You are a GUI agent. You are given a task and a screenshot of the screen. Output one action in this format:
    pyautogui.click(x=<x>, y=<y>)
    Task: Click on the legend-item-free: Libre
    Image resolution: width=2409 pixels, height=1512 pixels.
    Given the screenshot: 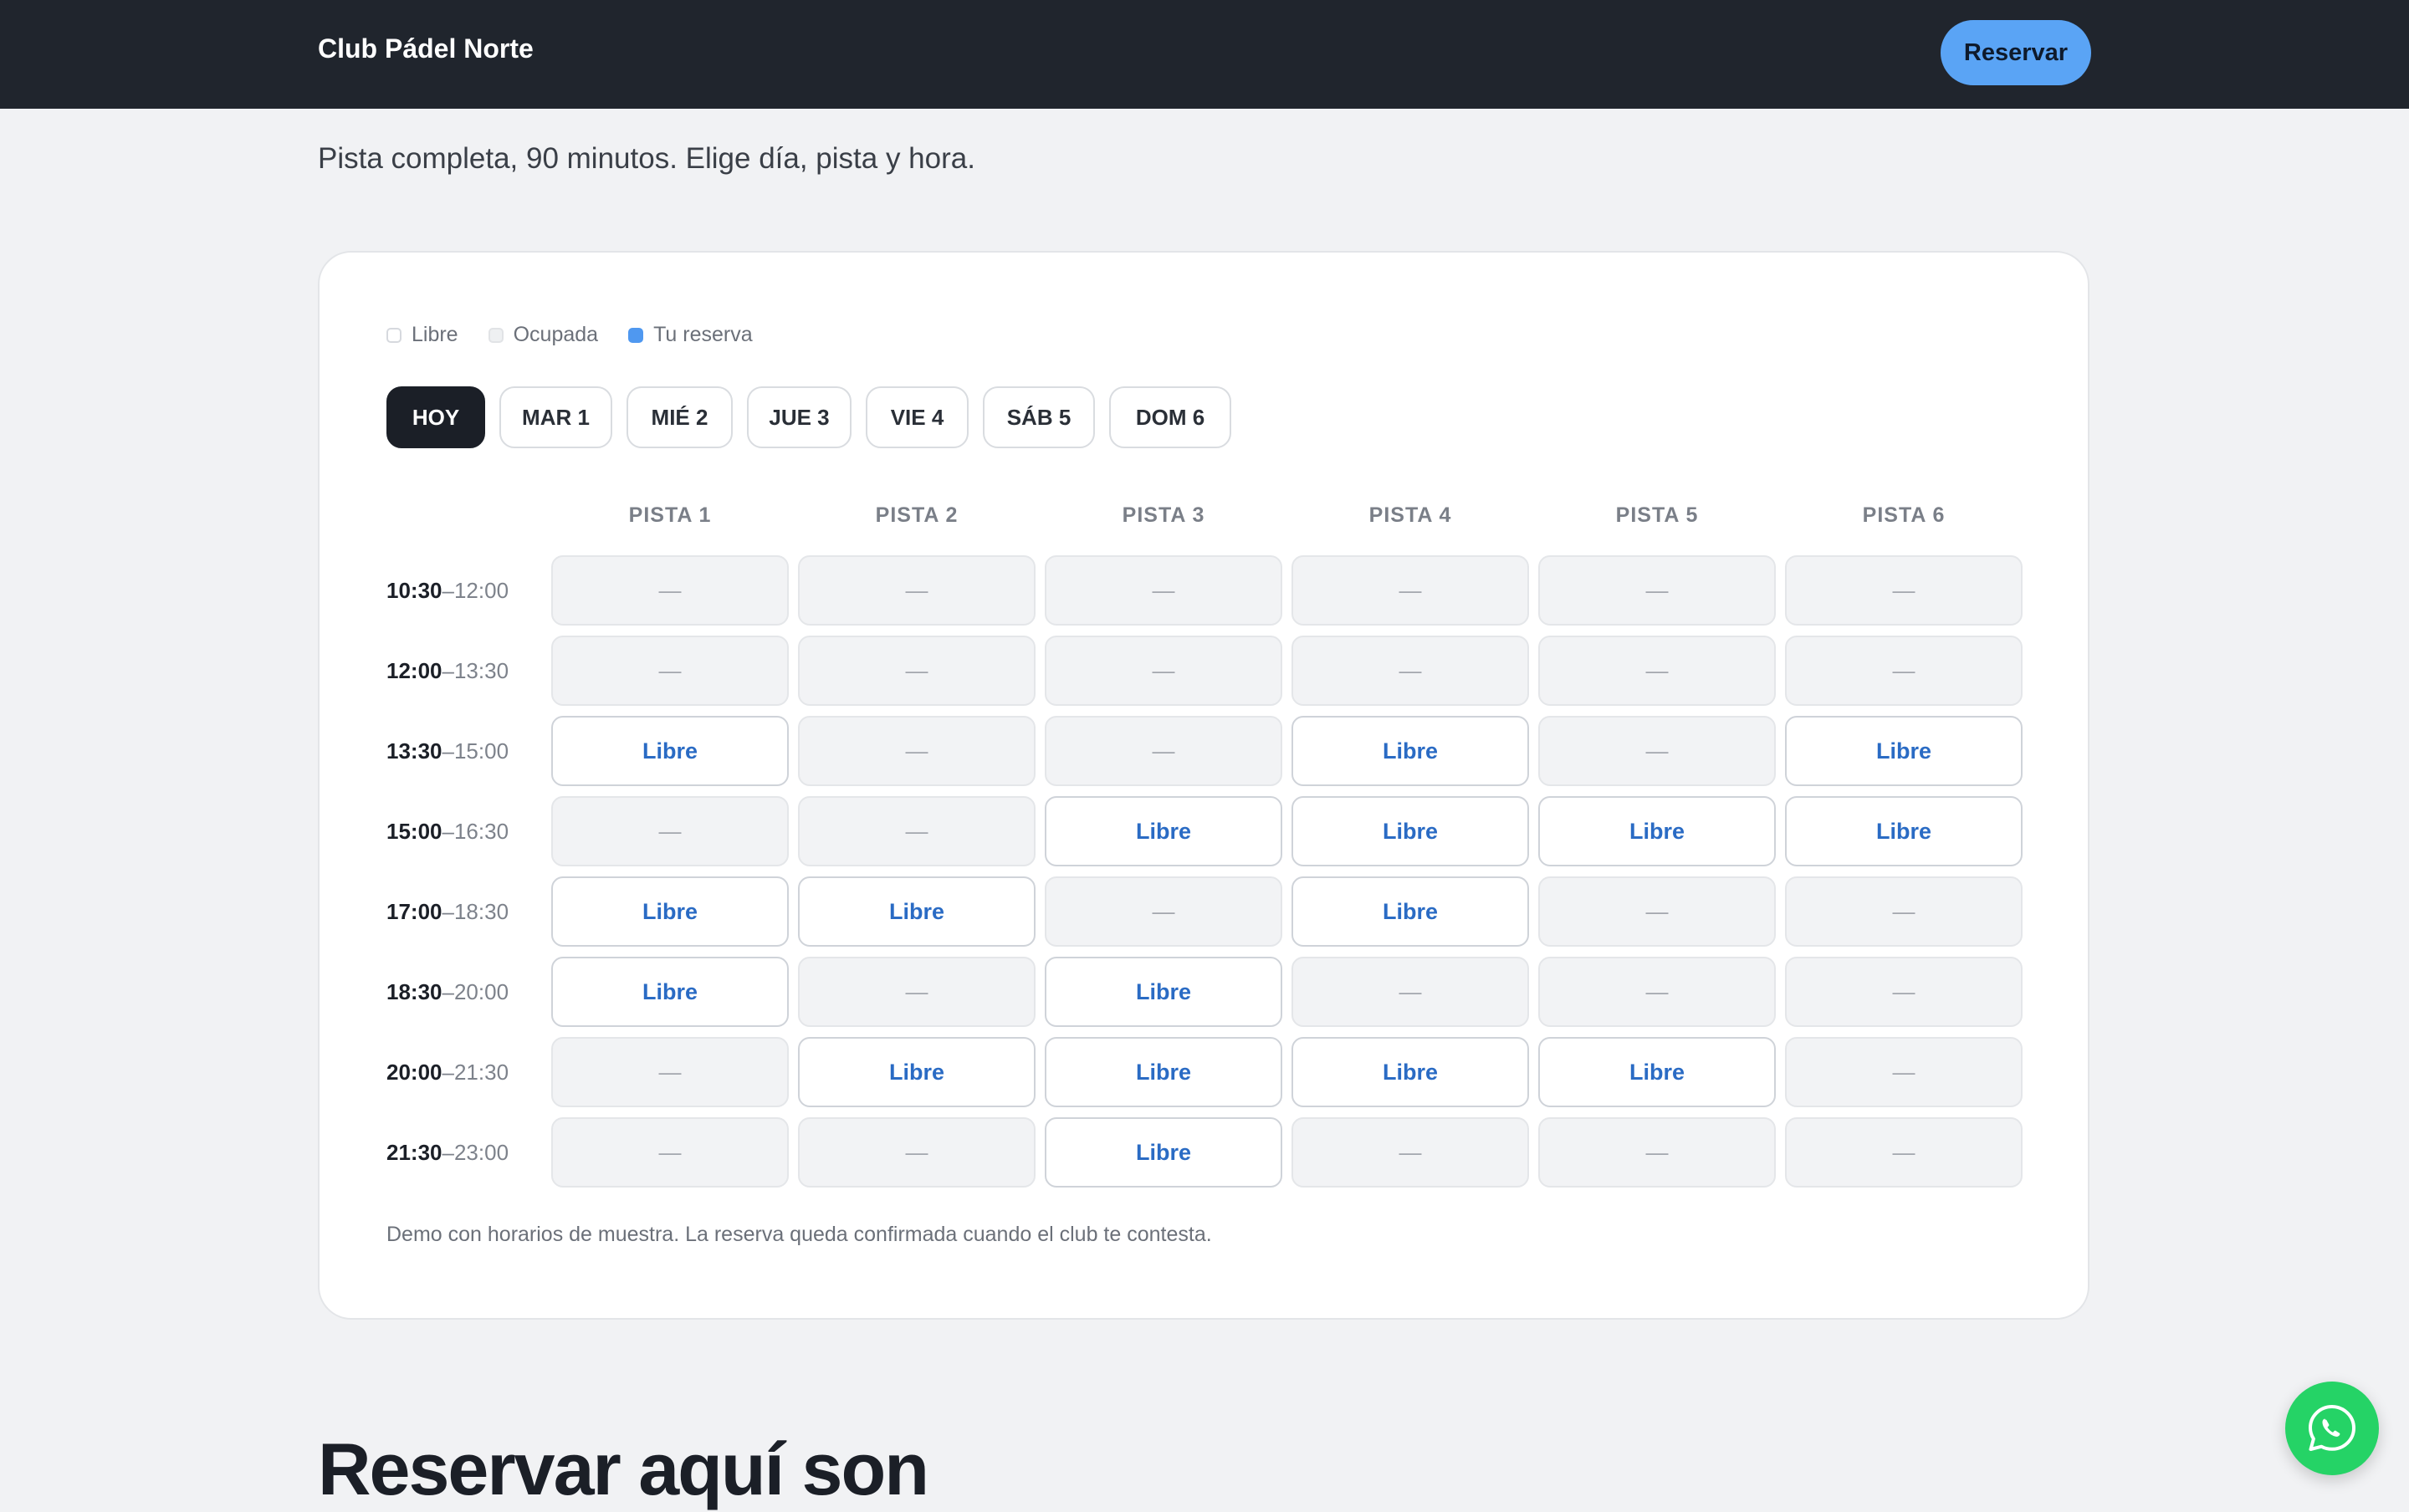 What is the action you would take?
    pyautogui.click(x=422, y=335)
    